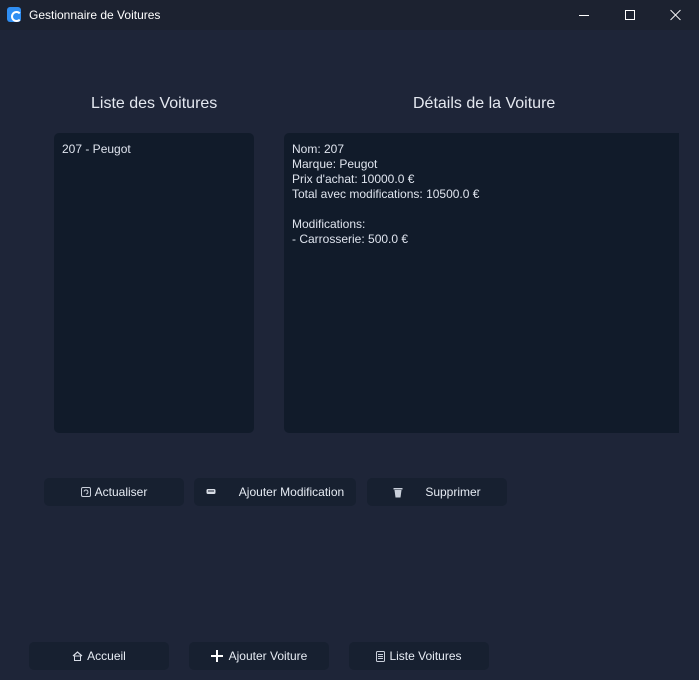 This screenshot has height=680, width=699. Describe the element at coordinates (318, 149) in the screenshot. I see `detail-name: Nom: 207` at that location.